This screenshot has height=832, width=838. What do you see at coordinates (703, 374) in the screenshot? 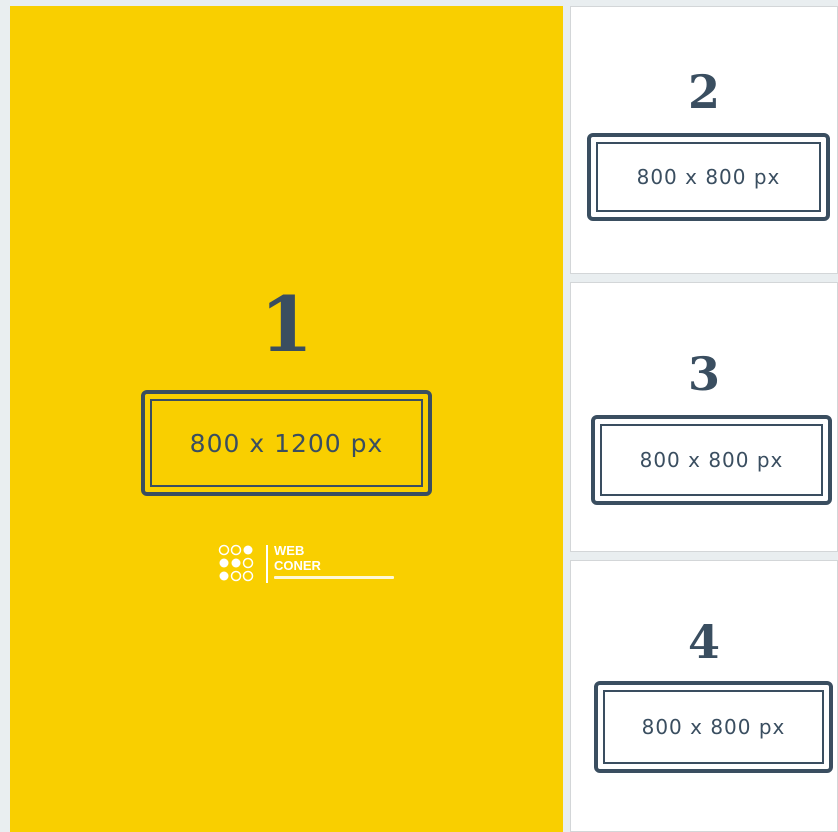
I see `panel-number: 3` at bounding box center [703, 374].